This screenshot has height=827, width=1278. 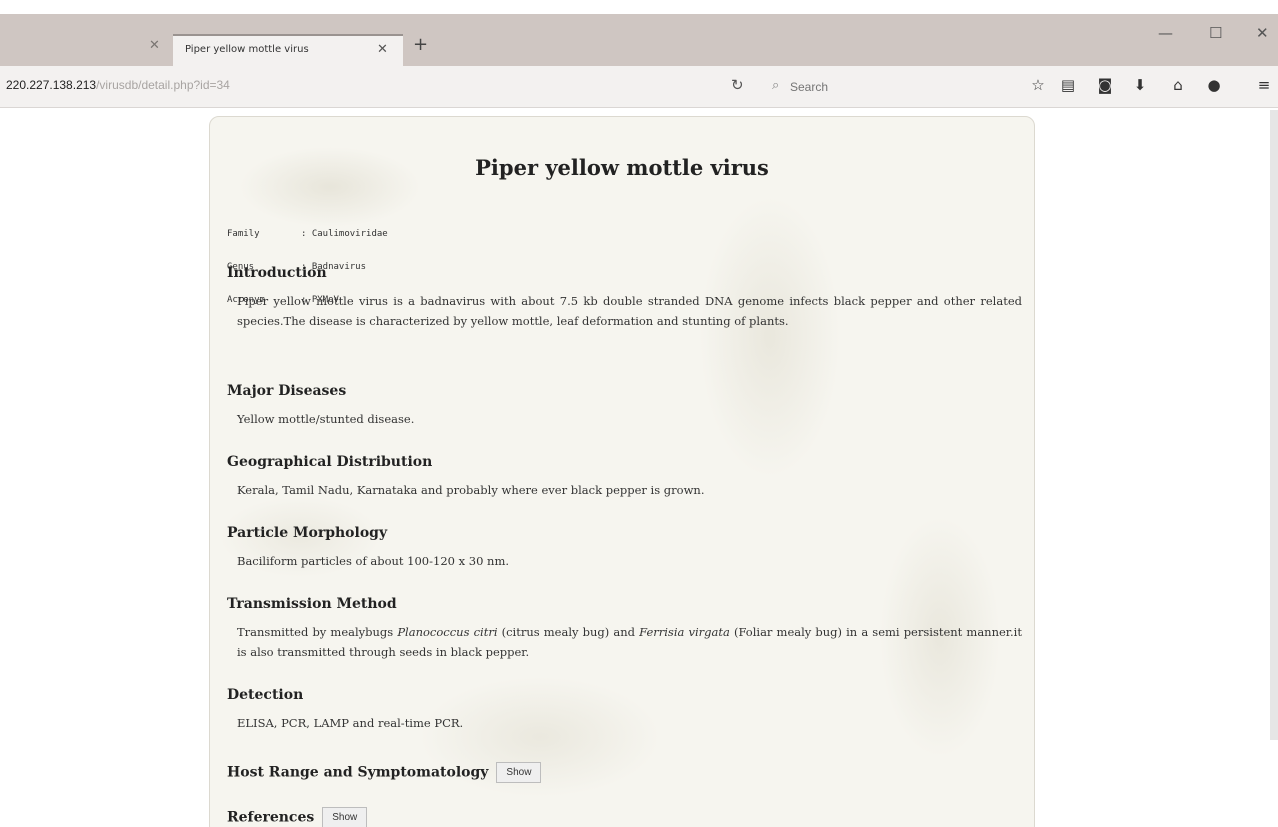 I want to click on download-icon: ⬇, so click(x=1140, y=85).